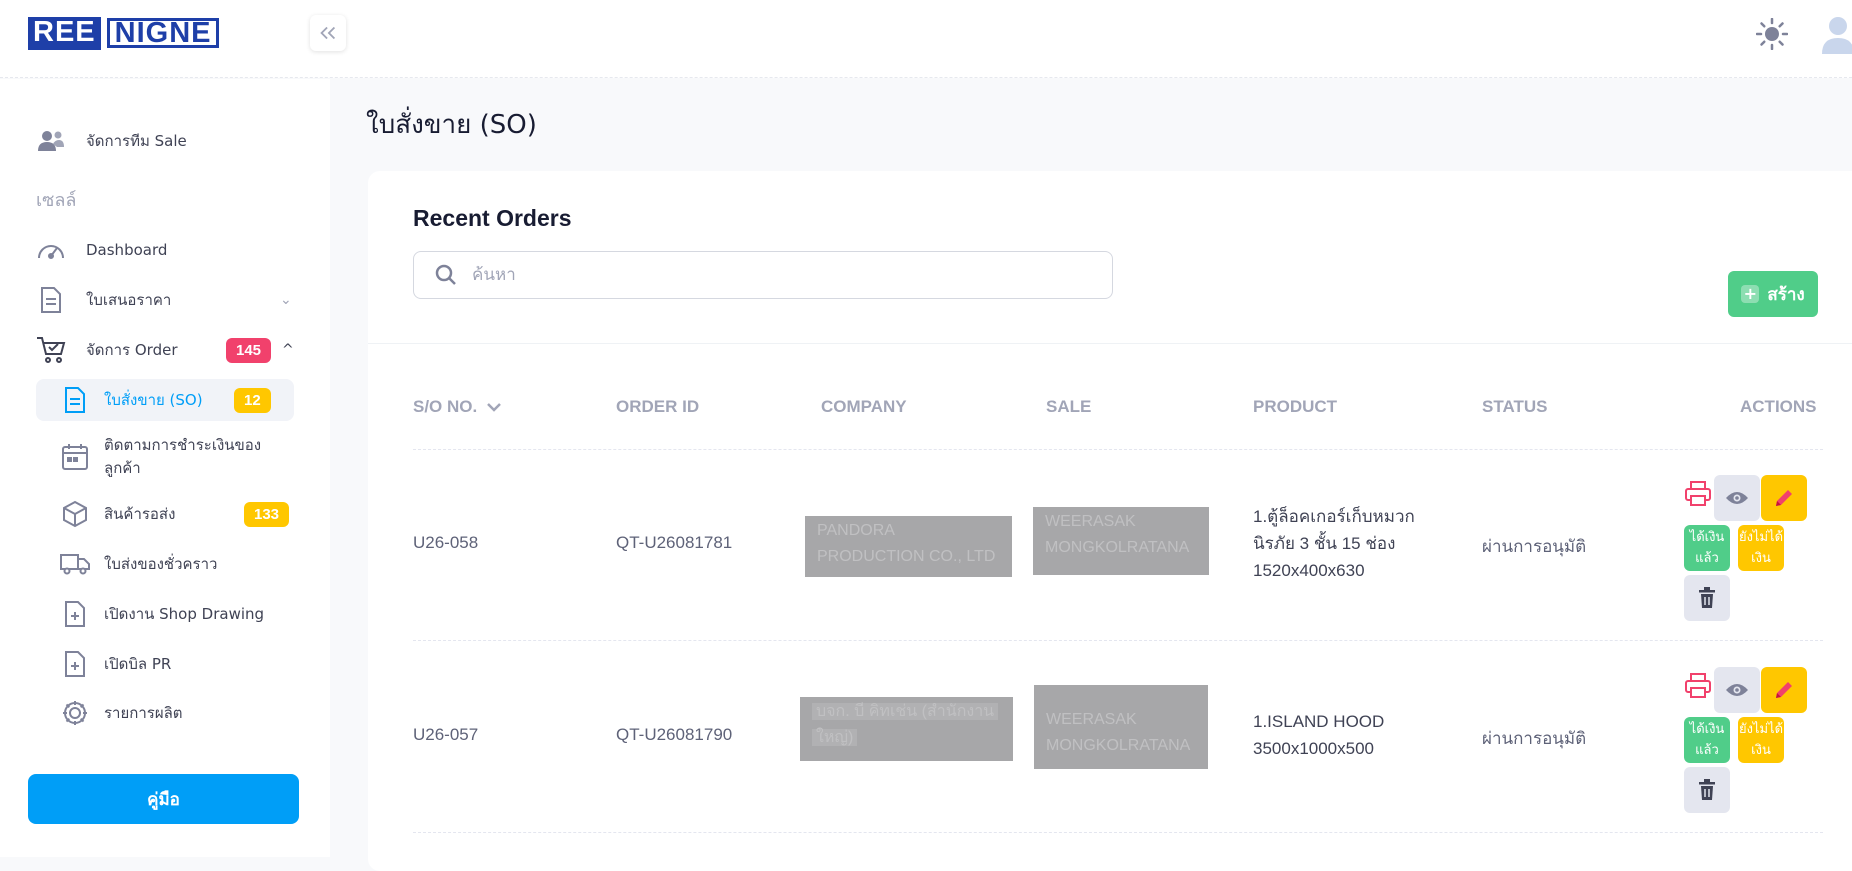 This screenshot has height=871, width=1852. Describe the element at coordinates (129, 300) in the screenshot. I see `sidebar-item-label: ใบเสนอราคา` at that location.